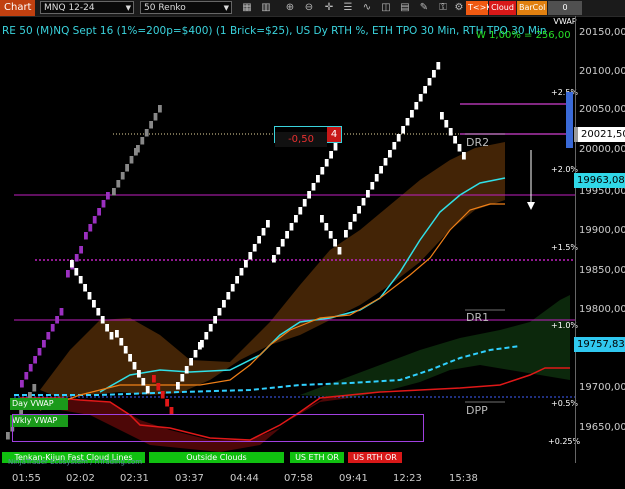 This screenshot has width=625, height=489. Describe the element at coordinates (329, 8) in the screenshot. I see `crosshair-icon: ✛` at that location.